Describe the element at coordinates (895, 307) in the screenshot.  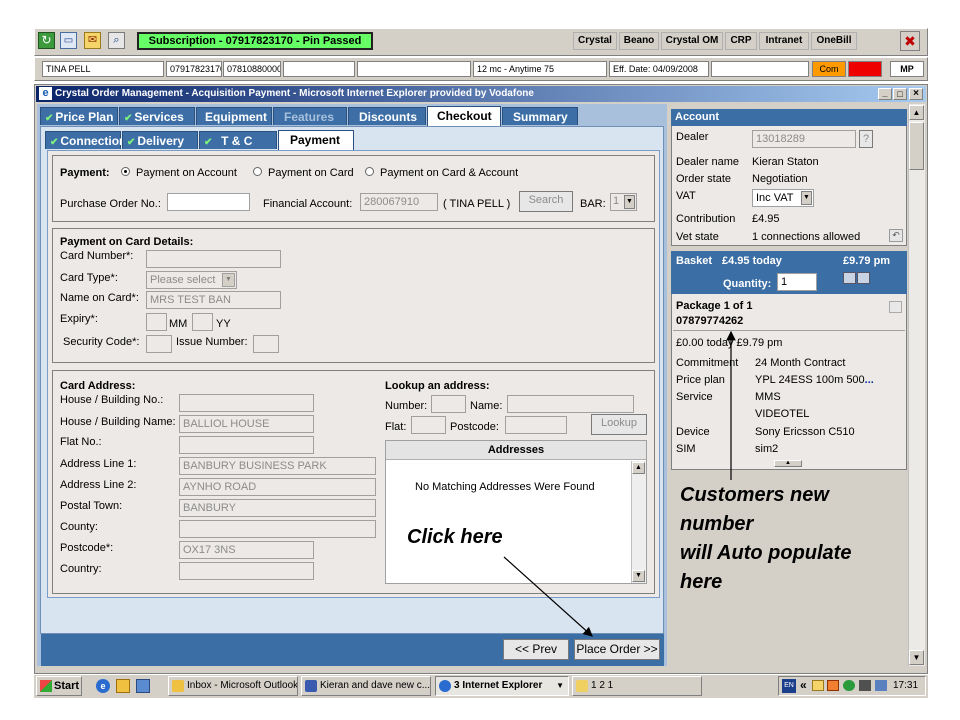
I see `package-remove-icon` at that location.